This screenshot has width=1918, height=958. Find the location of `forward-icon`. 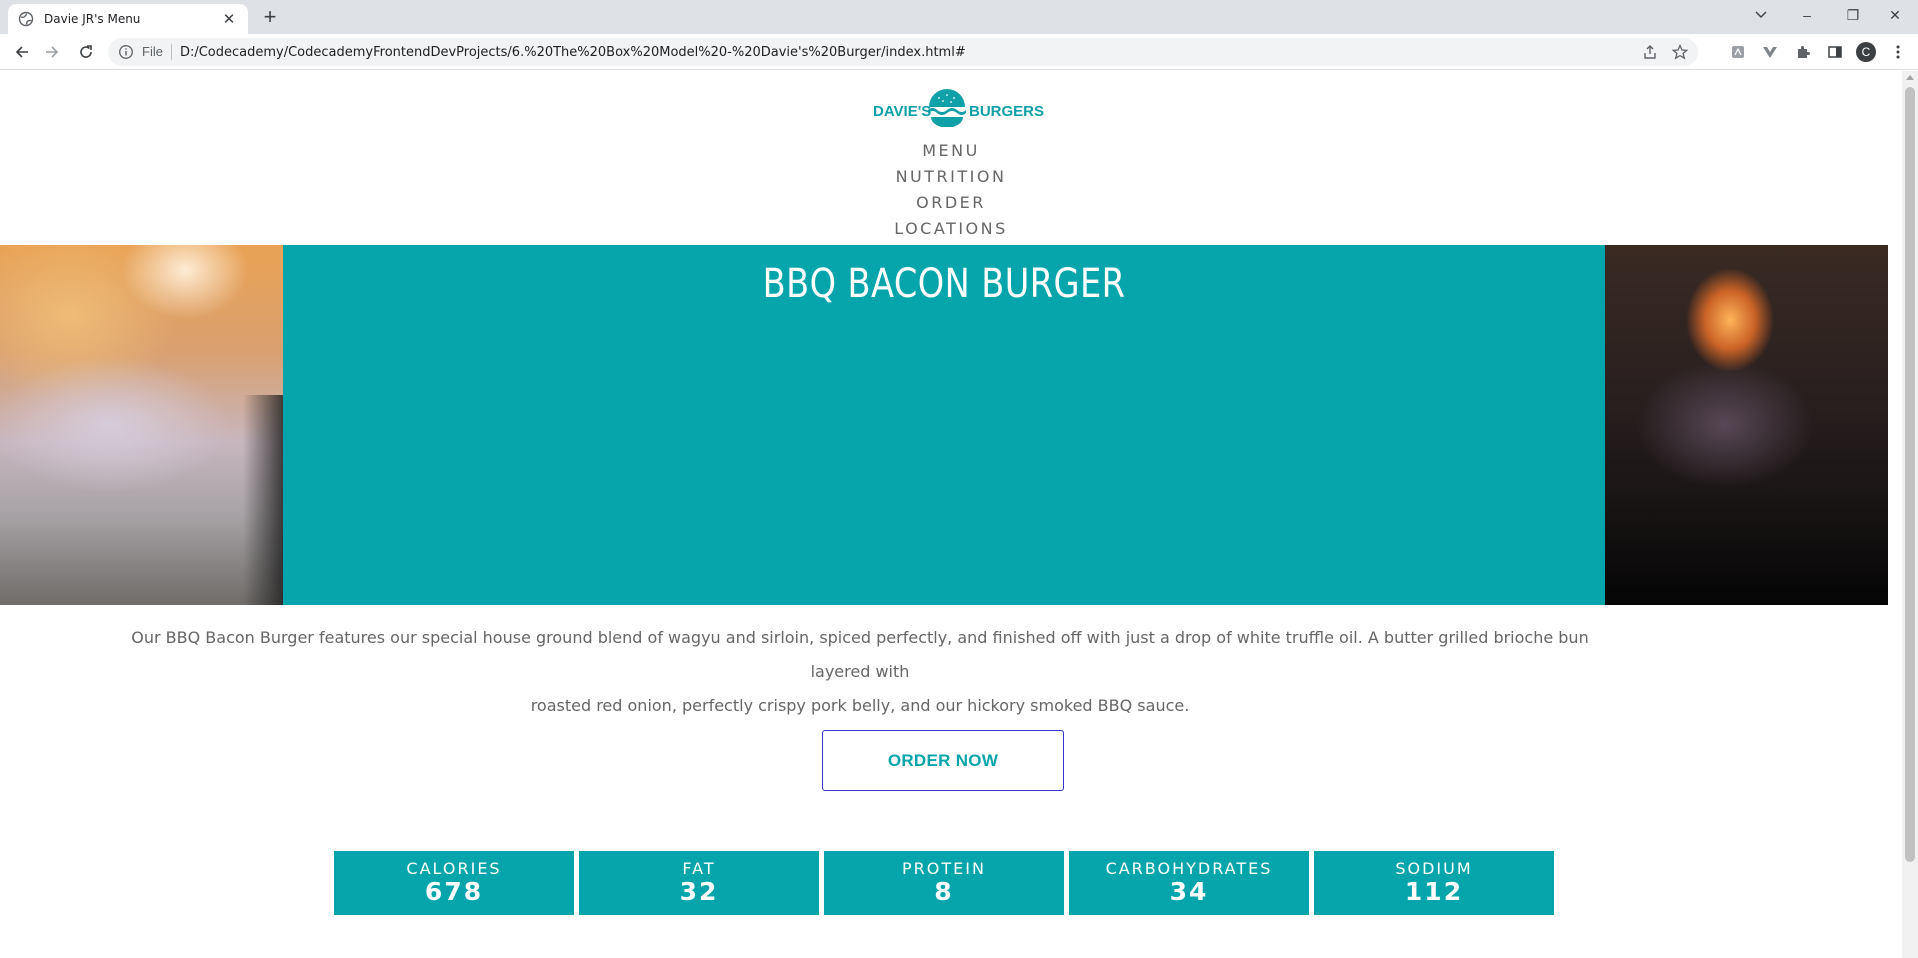

forward-icon is located at coordinates (52, 52).